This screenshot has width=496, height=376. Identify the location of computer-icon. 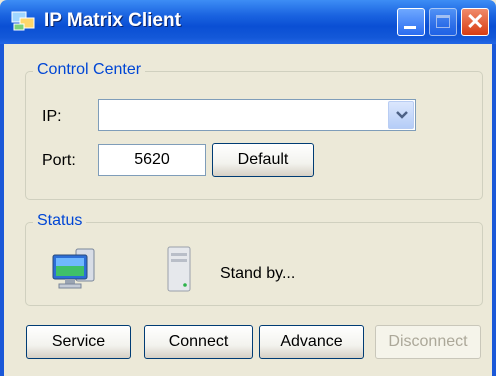
(74, 271).